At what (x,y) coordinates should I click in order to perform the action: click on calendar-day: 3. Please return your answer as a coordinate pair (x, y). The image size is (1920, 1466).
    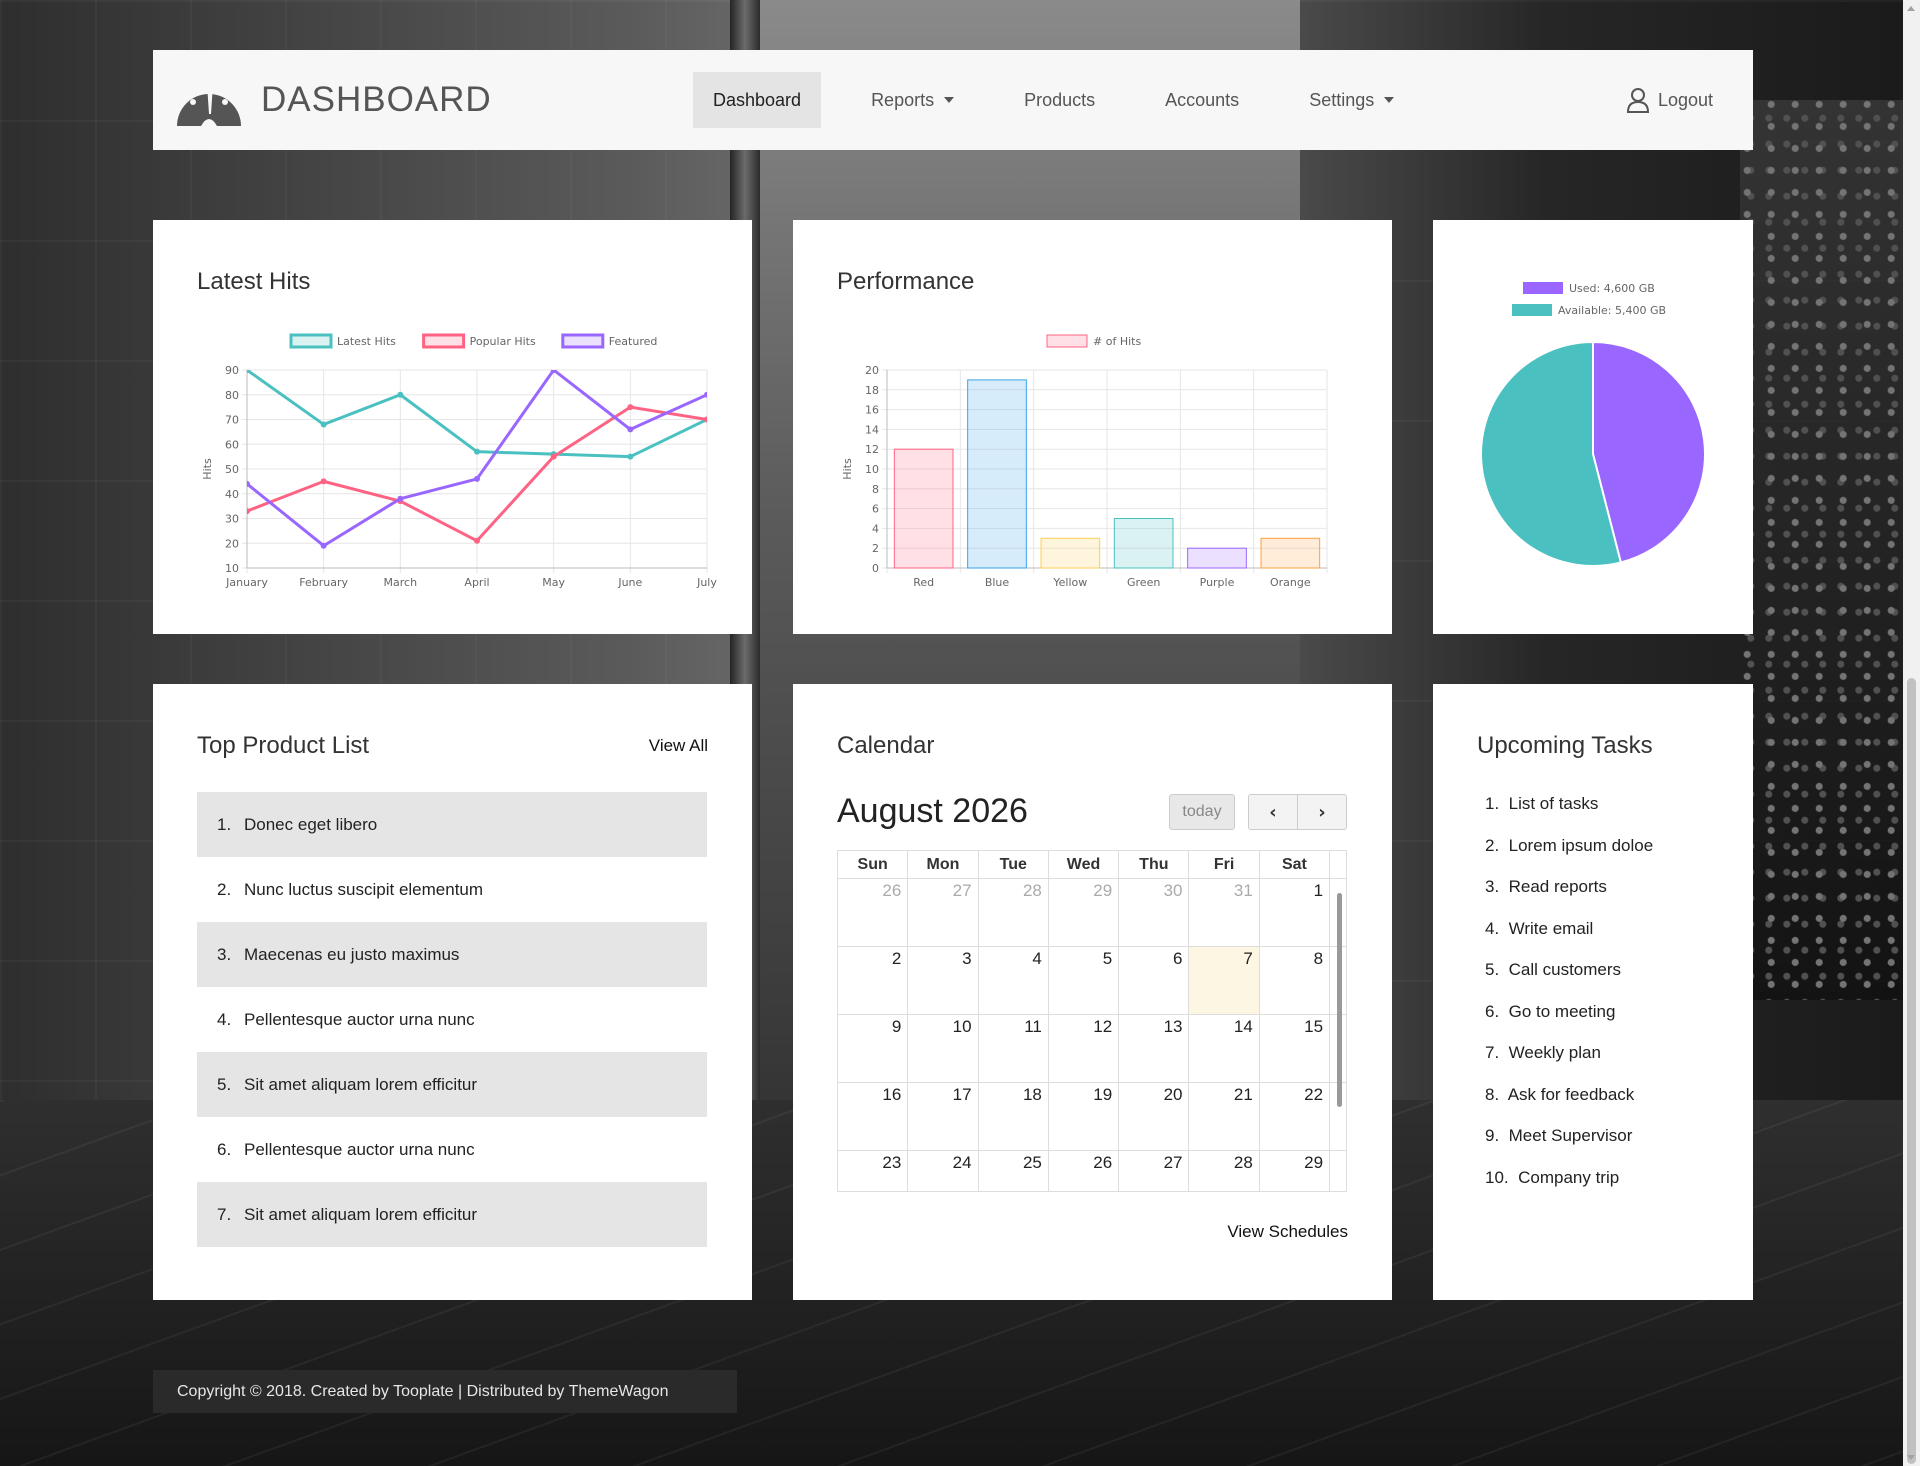
    Looking at the image, I should click on (943, 980).